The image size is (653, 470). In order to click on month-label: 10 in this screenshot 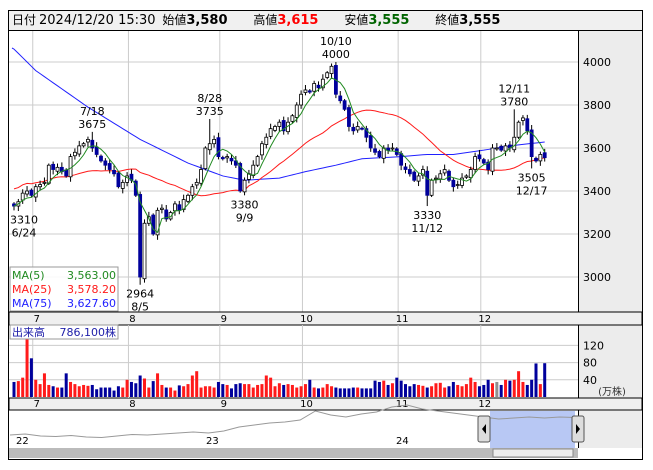, I will do `click(306, 404)`.